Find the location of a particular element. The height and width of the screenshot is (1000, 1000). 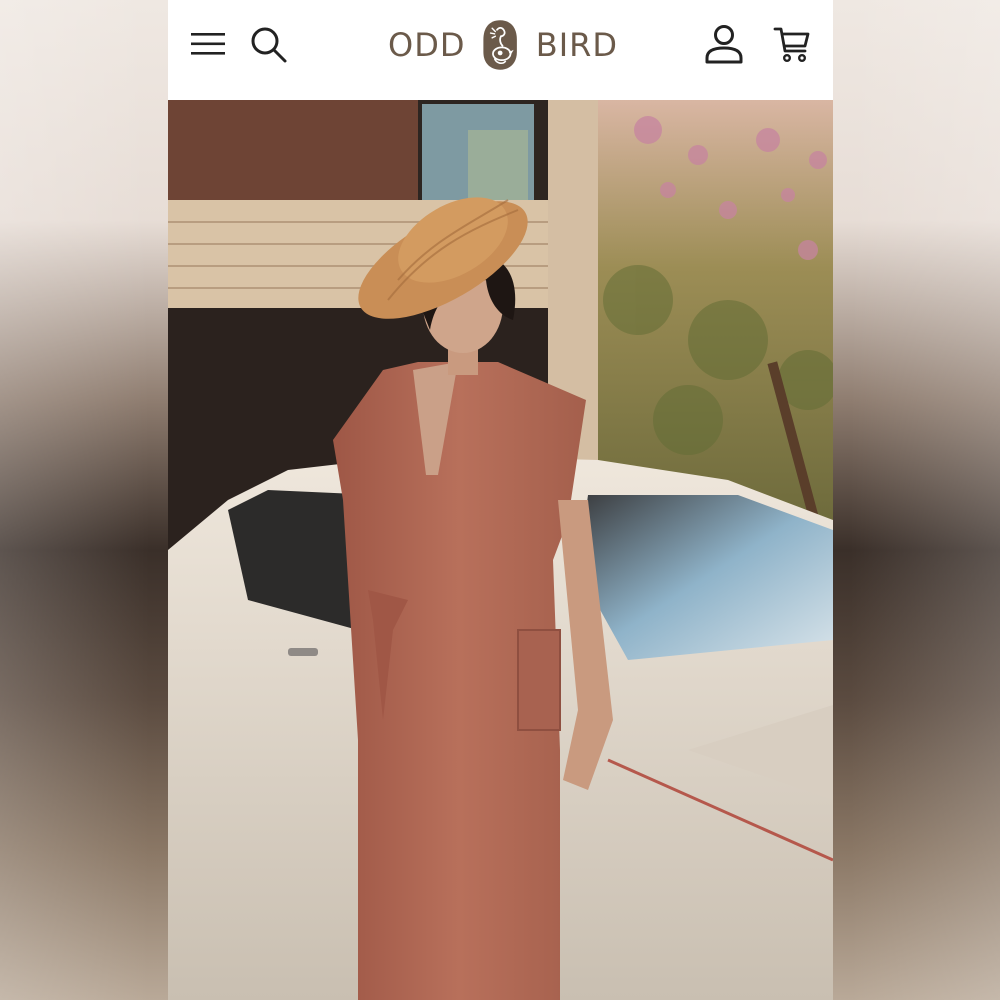

account-button is located at coordinates (724, 44).